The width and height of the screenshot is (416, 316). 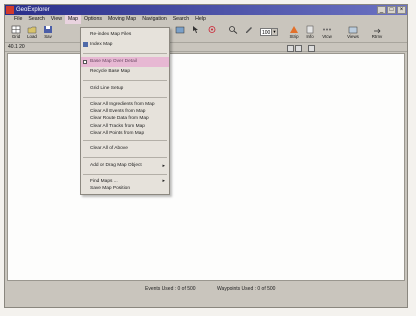 What do you see at coordinates (32, 30) in the screenshot?
I see `folder-icon` at bounding box center [32, 30].